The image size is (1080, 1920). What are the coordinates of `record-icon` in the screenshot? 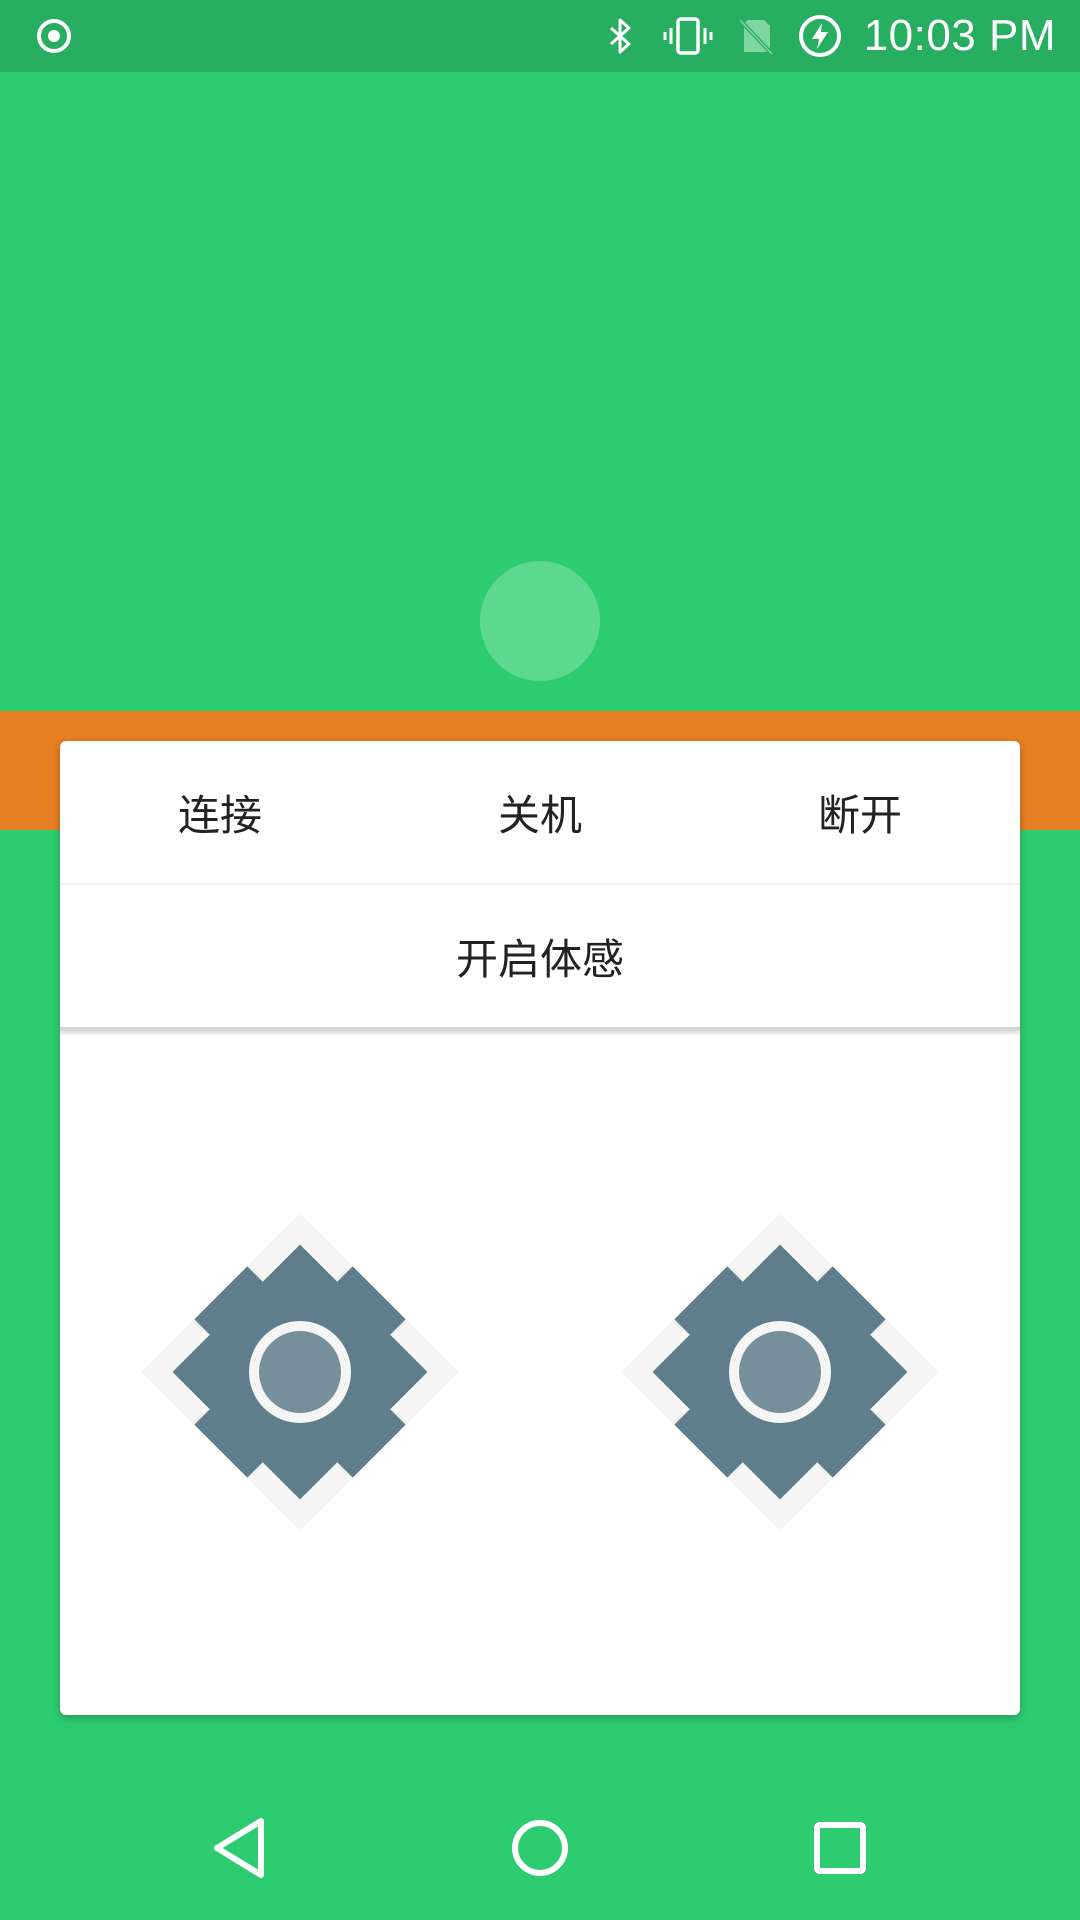 It's located at (54, 36).